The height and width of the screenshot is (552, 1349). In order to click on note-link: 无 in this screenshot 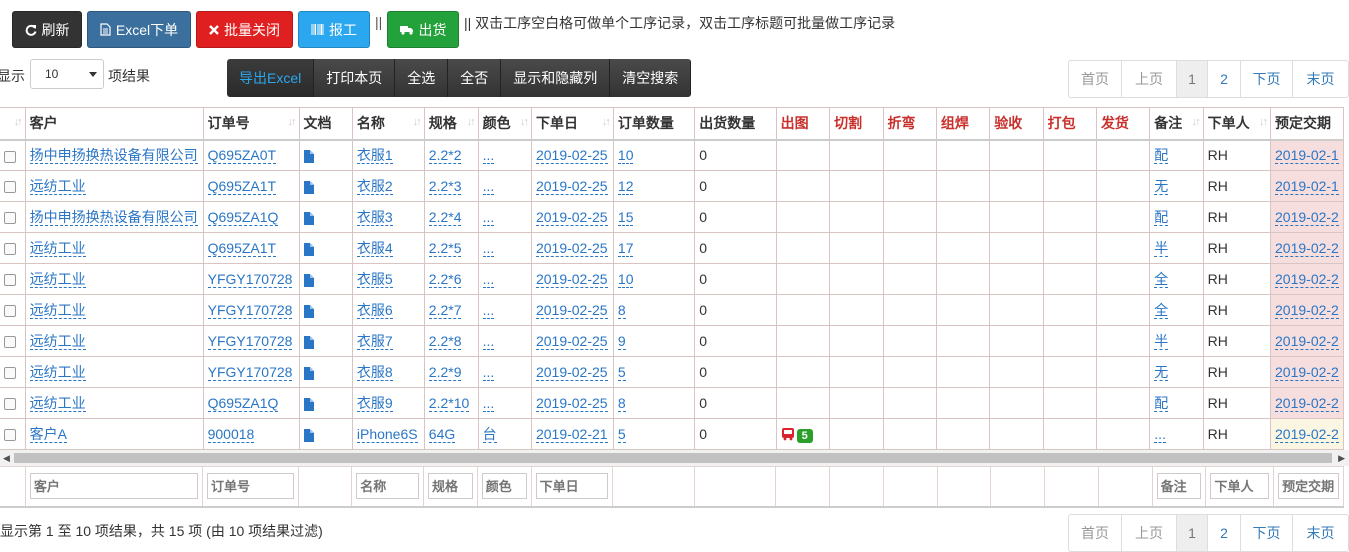, I will do `click(1161, 186)`.